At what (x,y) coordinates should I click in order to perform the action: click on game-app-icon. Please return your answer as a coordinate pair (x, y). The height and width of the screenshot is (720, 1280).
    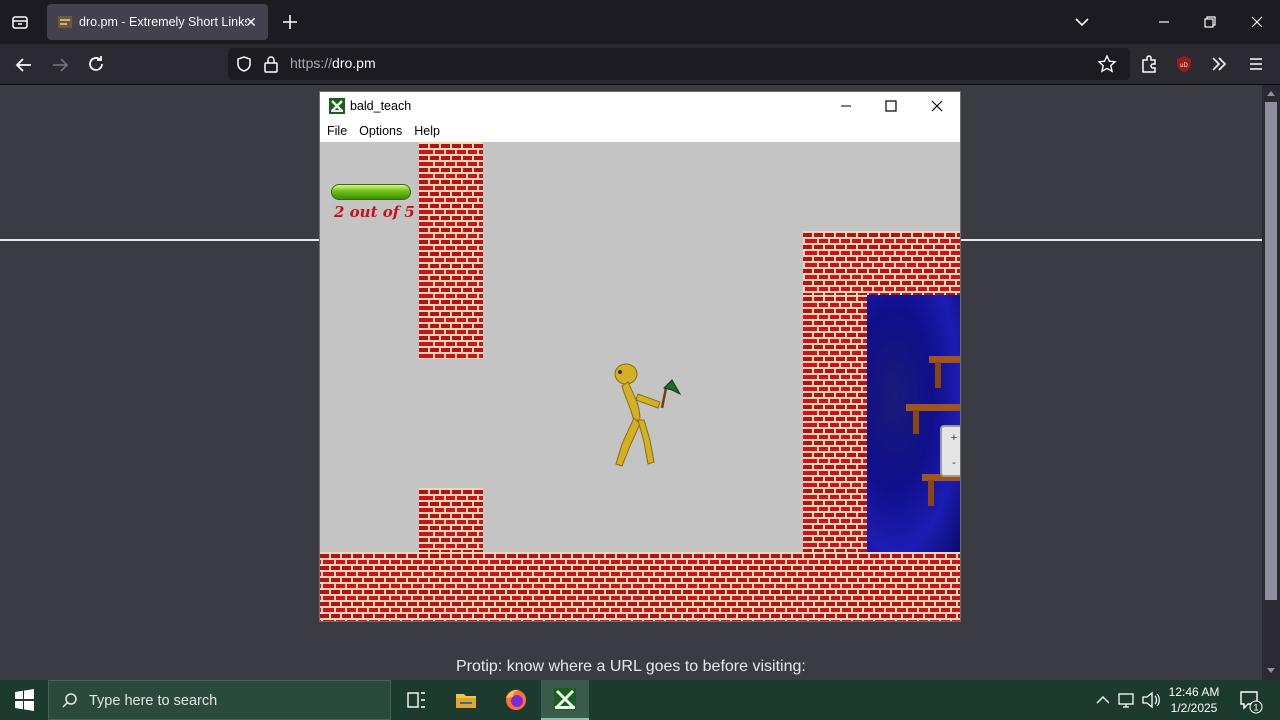
    Looking at the image, I should click on (337, 106).